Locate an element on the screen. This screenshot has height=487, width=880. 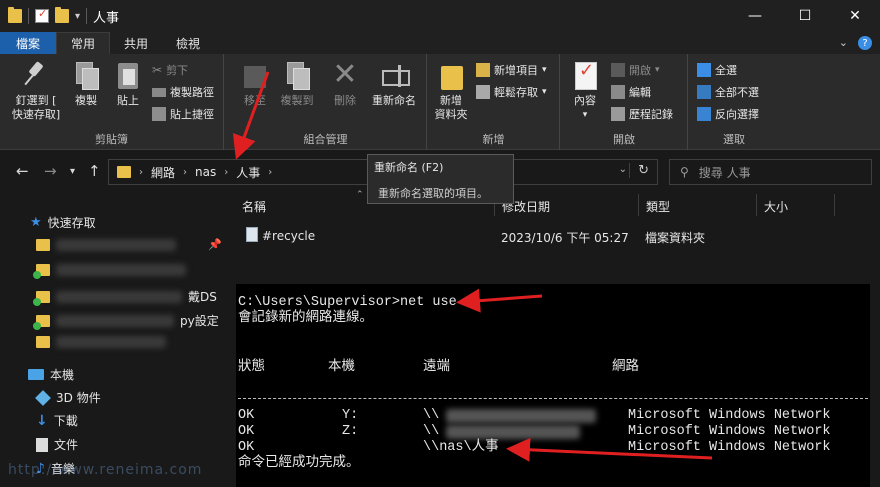
nav-item-partial-label: py設定 is located at coordinates (199, 321).